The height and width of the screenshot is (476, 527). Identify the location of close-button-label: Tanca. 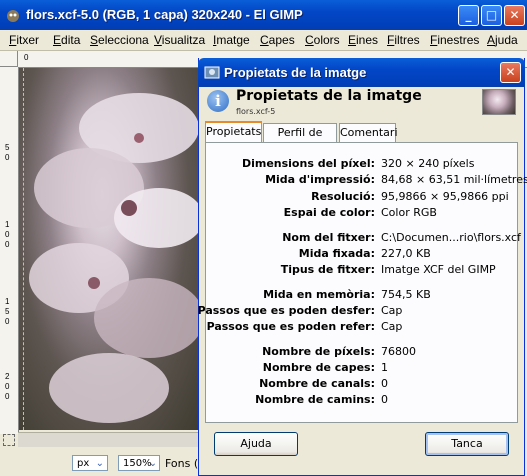
(467, 443).